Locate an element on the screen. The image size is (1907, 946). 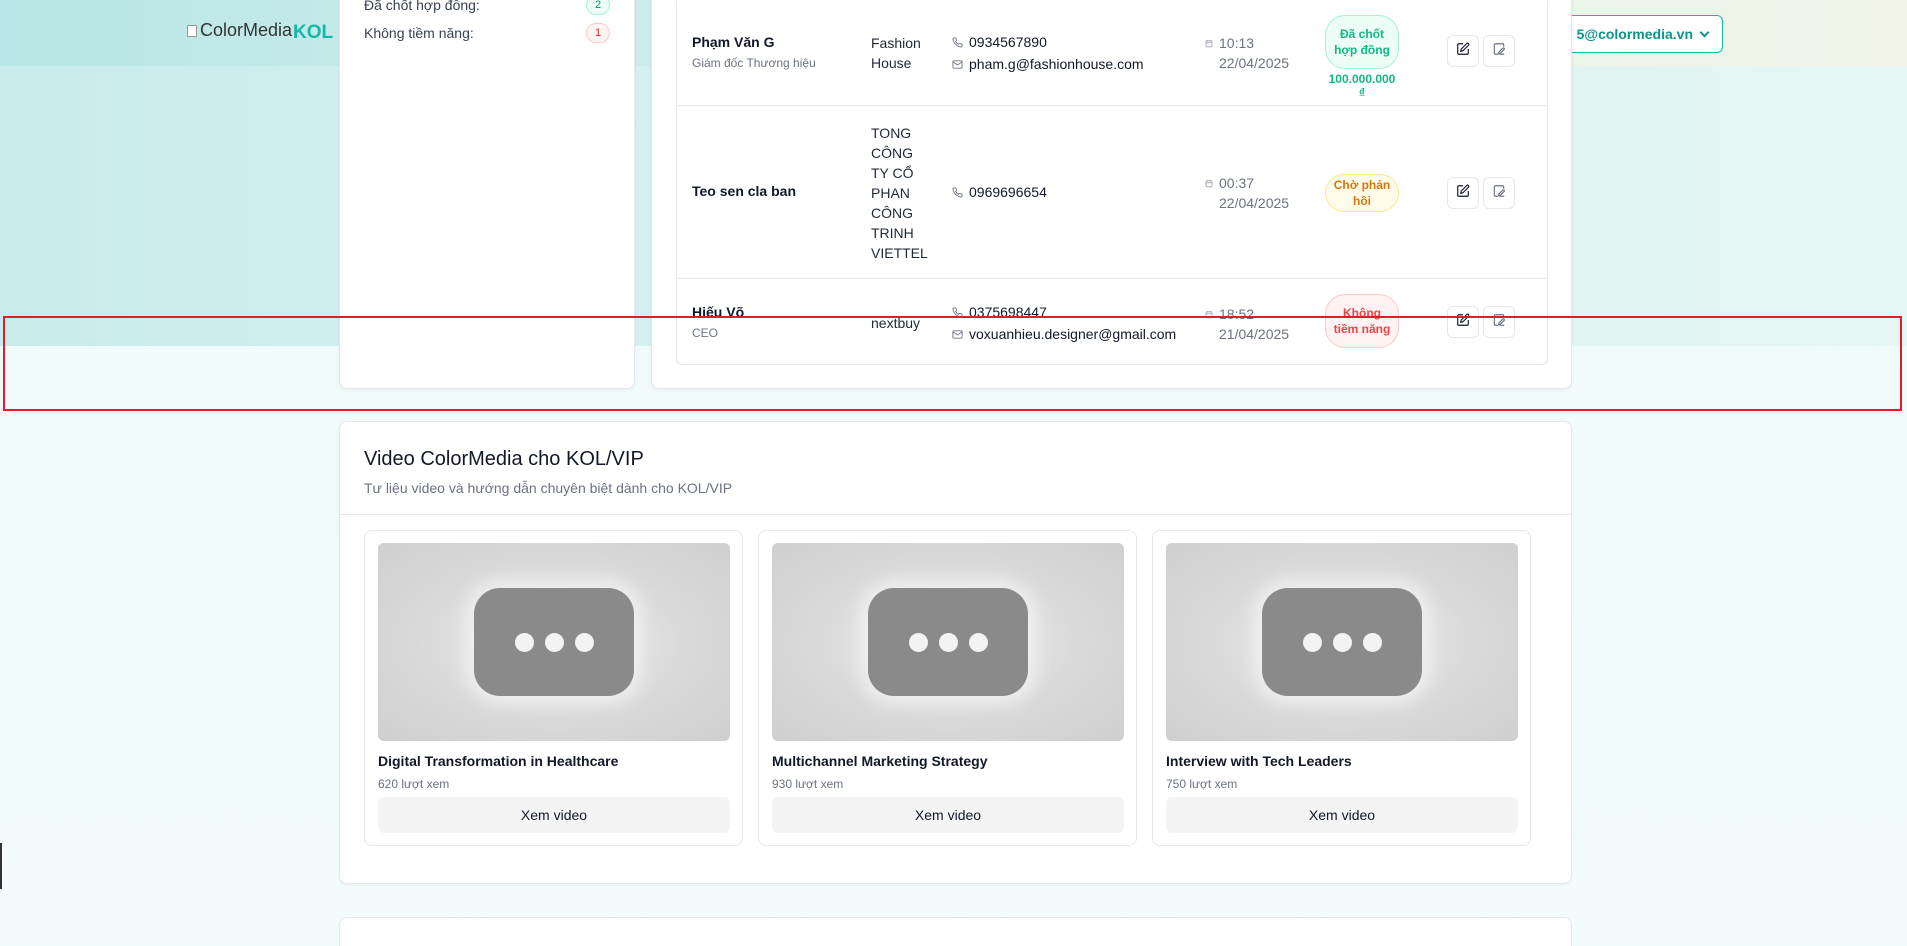
chevron-down-icon is located at coordinates (1704, 32).